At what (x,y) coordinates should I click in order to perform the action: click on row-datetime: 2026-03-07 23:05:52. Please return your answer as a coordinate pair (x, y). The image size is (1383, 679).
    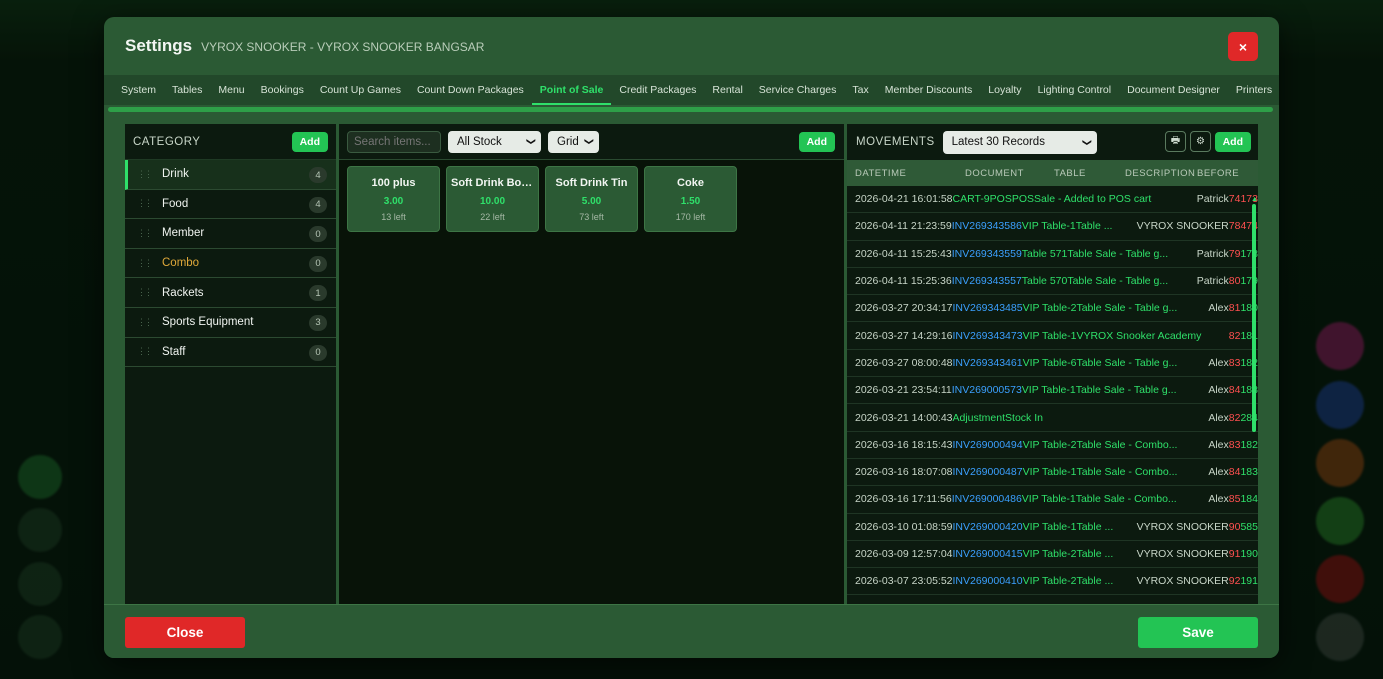
    Looking at the image, I should click on (904, 581).